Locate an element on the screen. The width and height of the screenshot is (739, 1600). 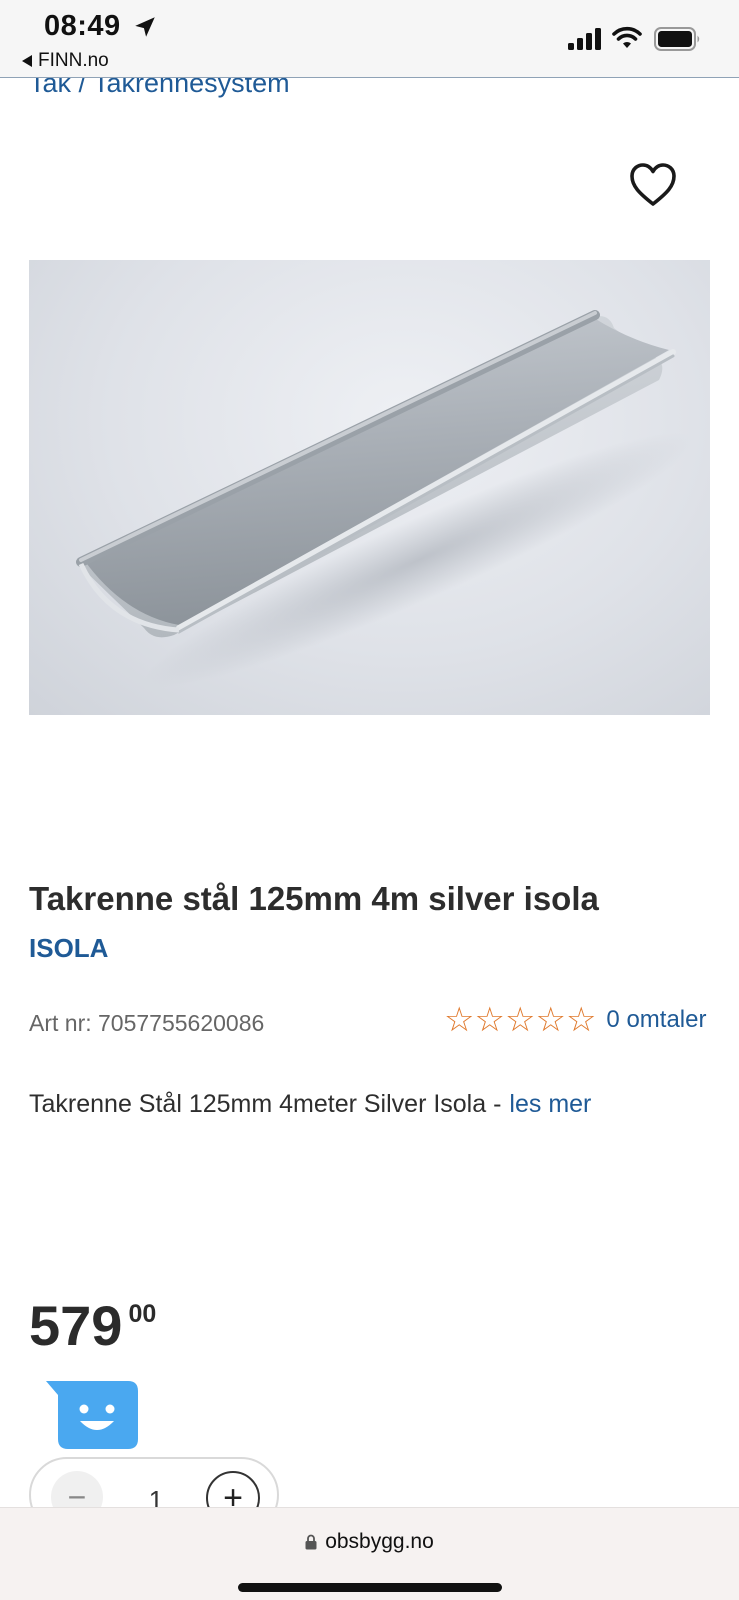
status-bar: 08:49 FINN.no is located at coordinates (369, 39).